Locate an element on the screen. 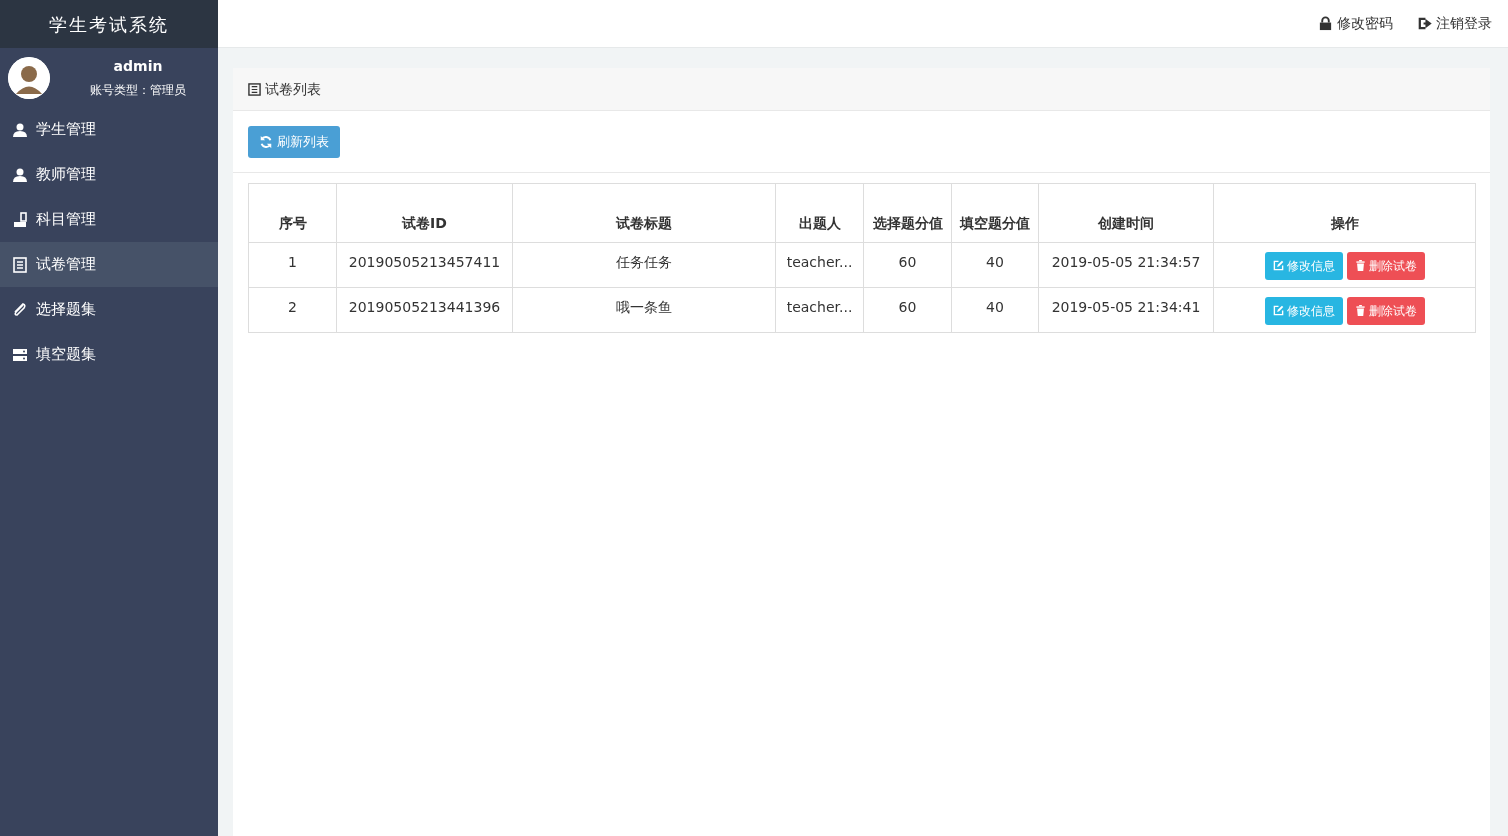 Image resolution: width=1508 pixels, height=836 pixels. table-cell: 20190505213441396 is located at coordinates (424, 309).